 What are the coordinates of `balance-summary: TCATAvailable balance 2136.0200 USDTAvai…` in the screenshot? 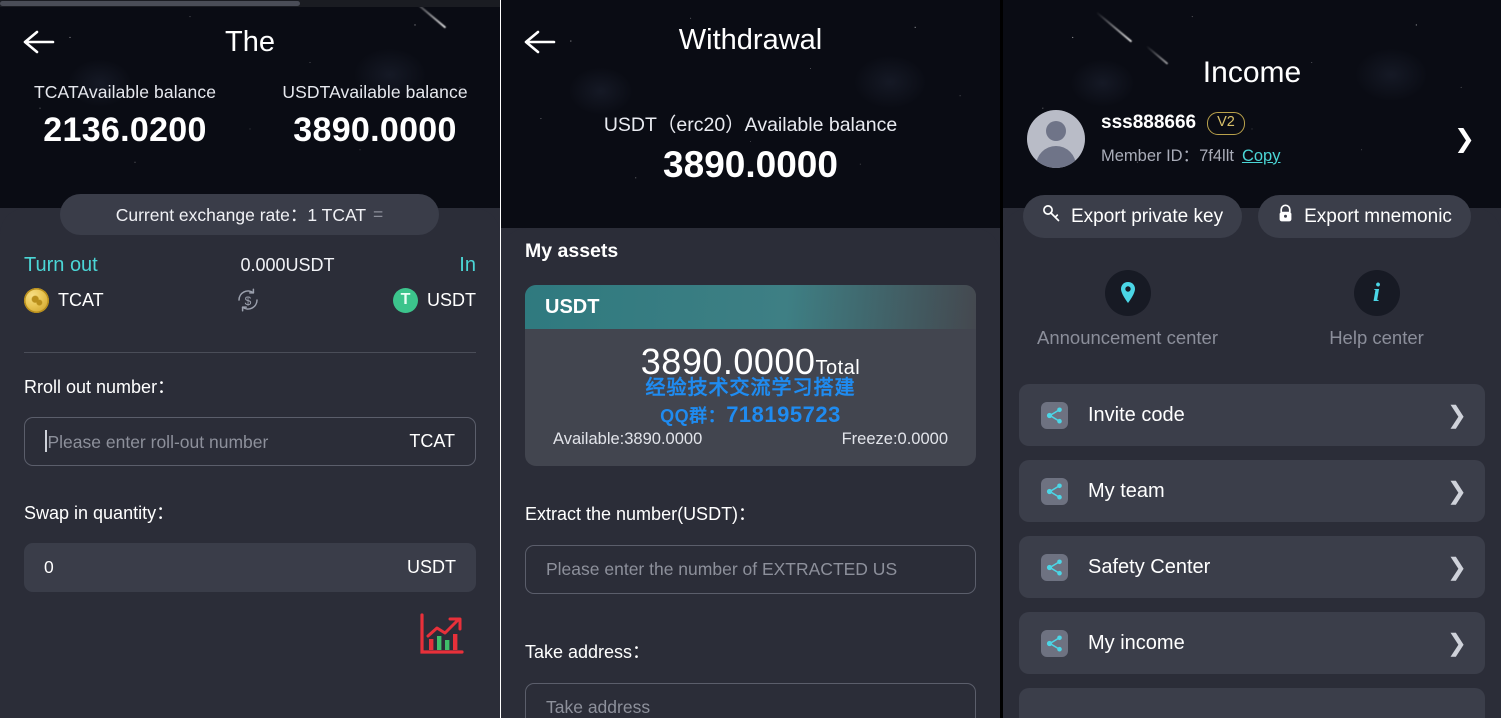 It's located at (250, 116).